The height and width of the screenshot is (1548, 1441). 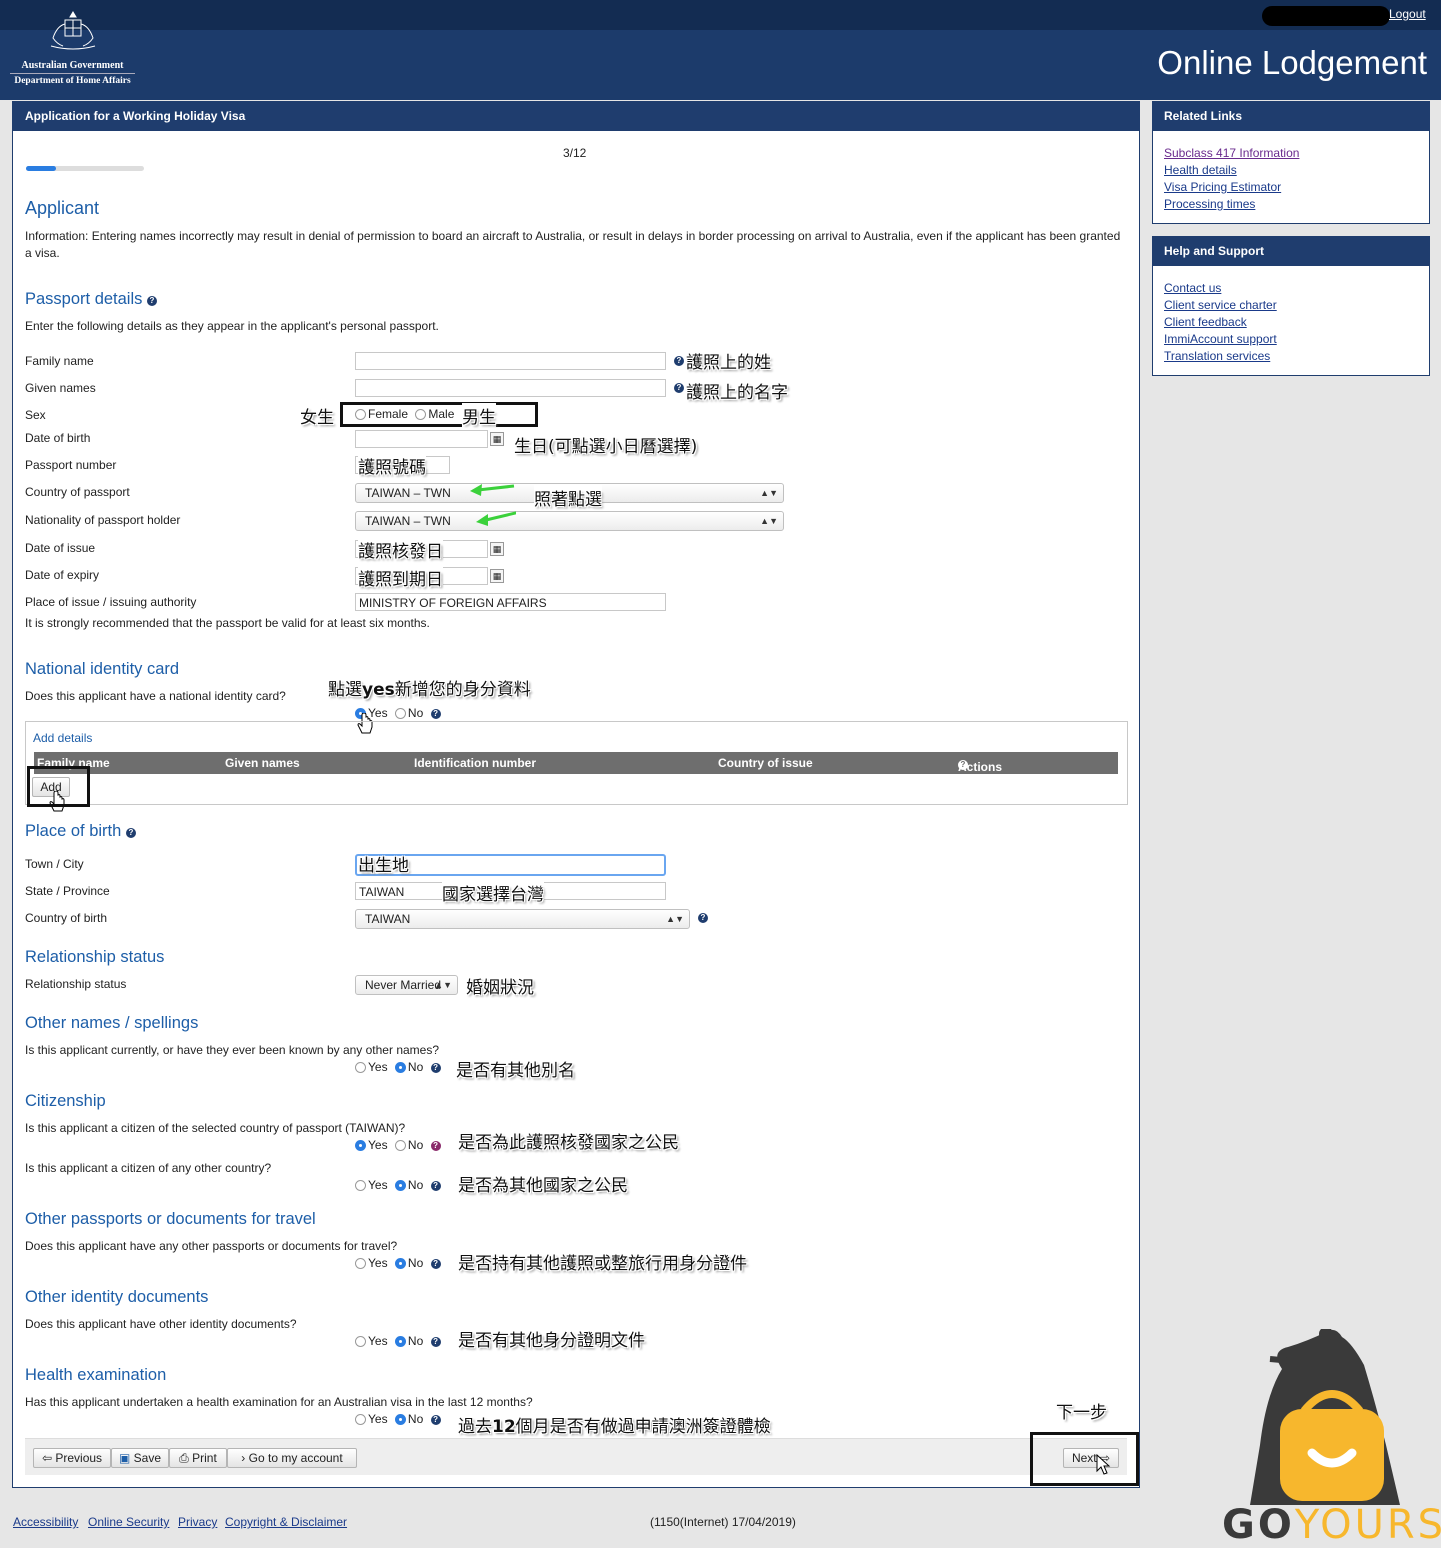 What do you see at coordinates (72, 81) in the screenshot?
I see `department-name: Department of Home Affairs` at bounding box center [72, 81].